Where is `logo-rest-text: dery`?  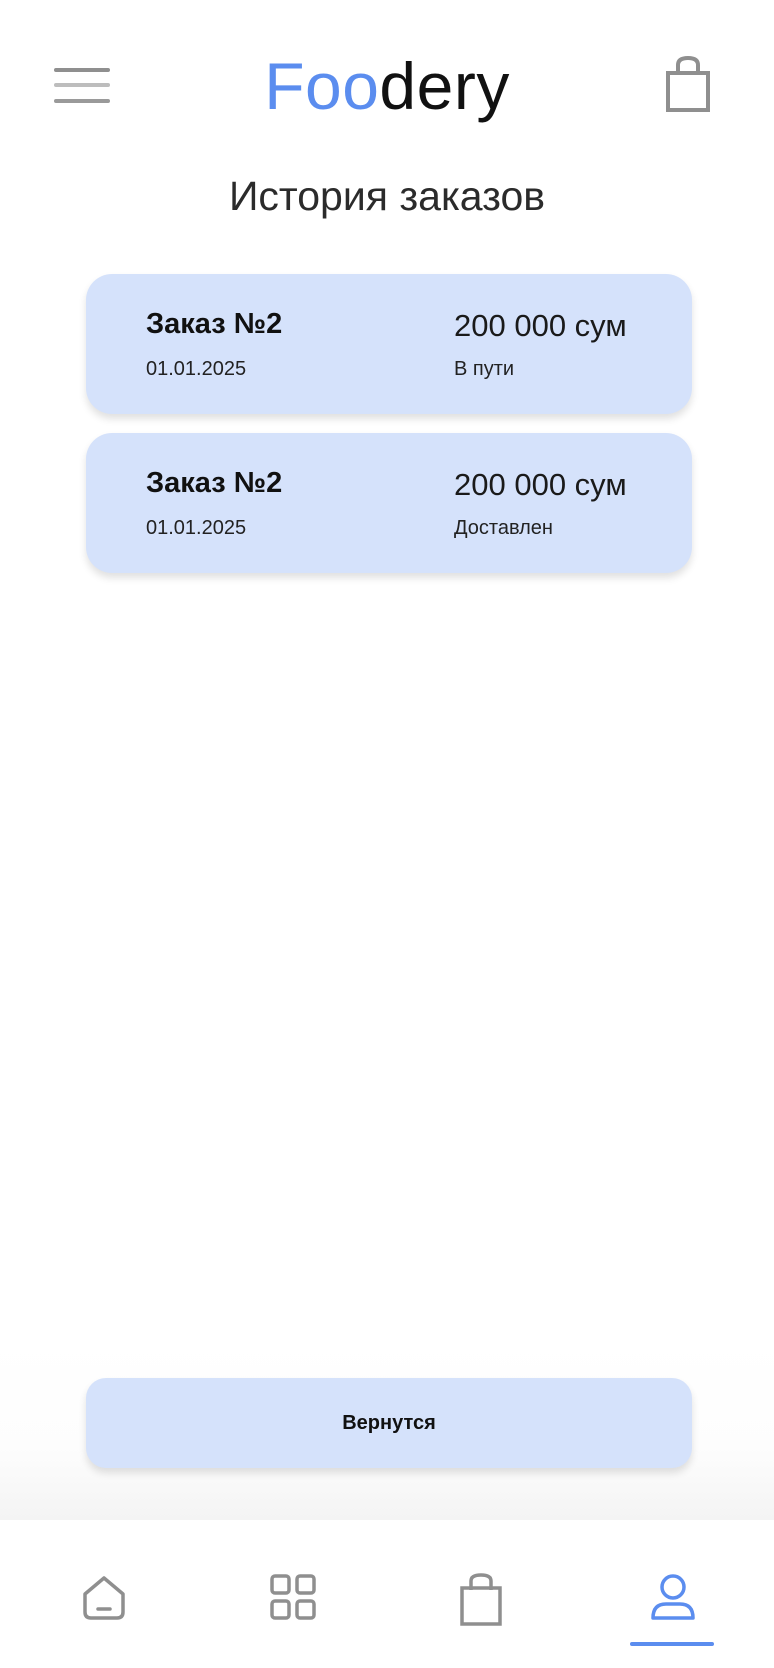
logo-rest-text: dery is located at coordinates (444, 86).